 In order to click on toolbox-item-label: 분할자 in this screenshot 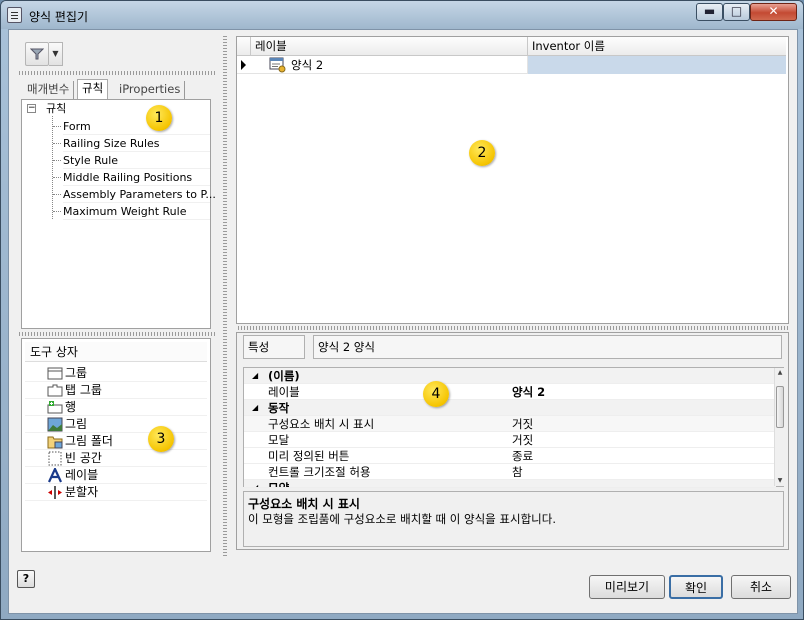, I will do `click(82, 492)`.